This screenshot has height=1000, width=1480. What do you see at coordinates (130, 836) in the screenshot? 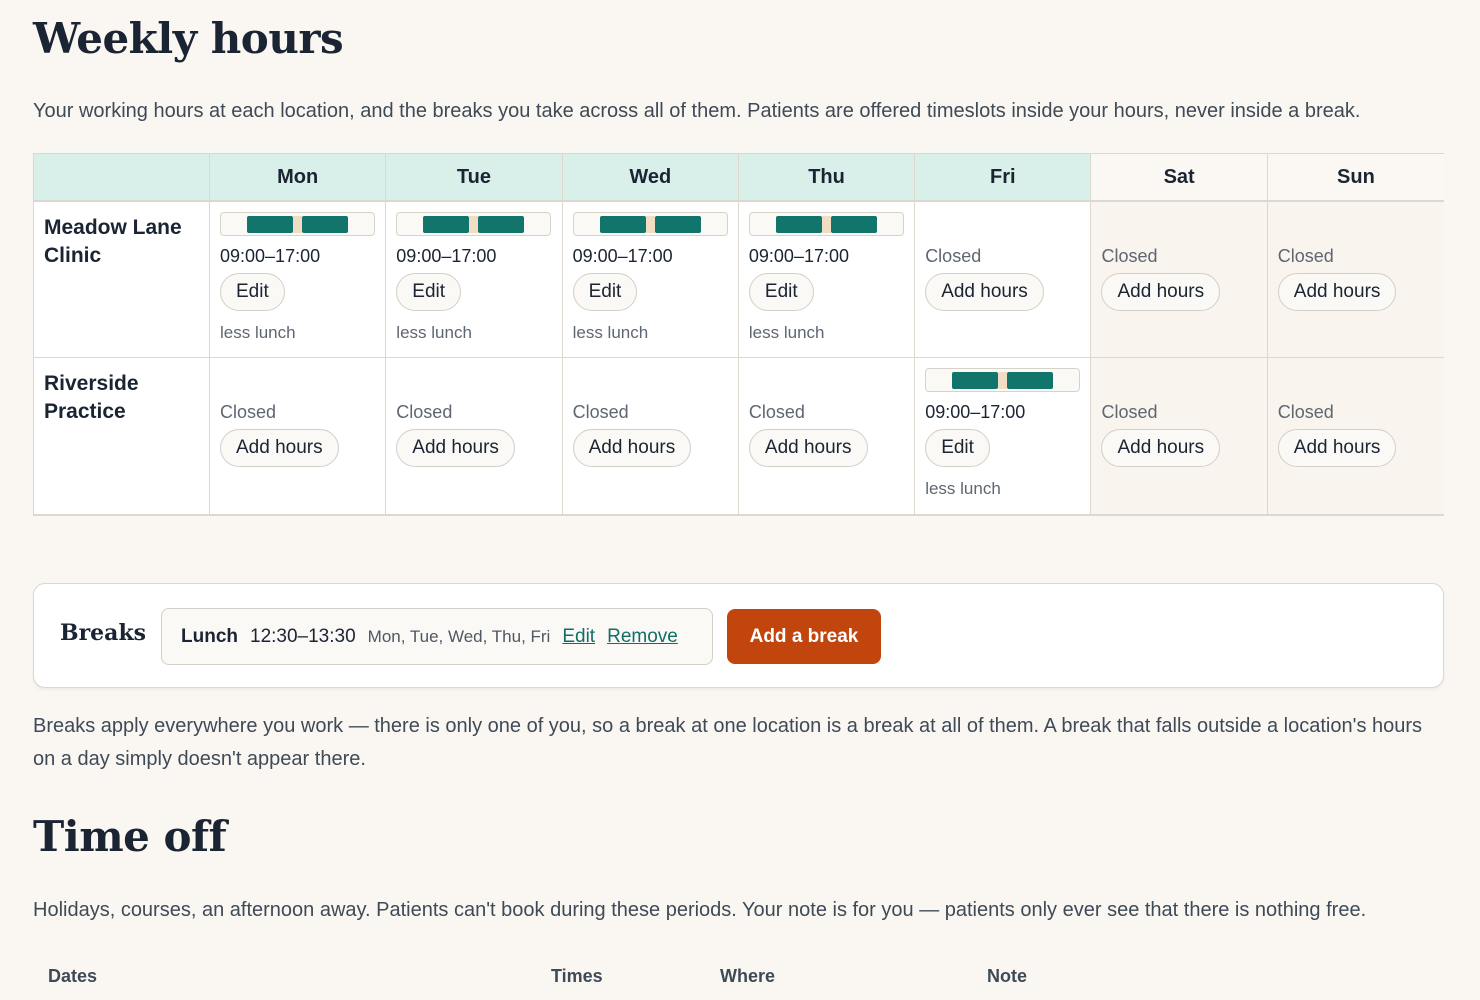
I see `time-off-title: Time off` at bounding box center [130, 836].